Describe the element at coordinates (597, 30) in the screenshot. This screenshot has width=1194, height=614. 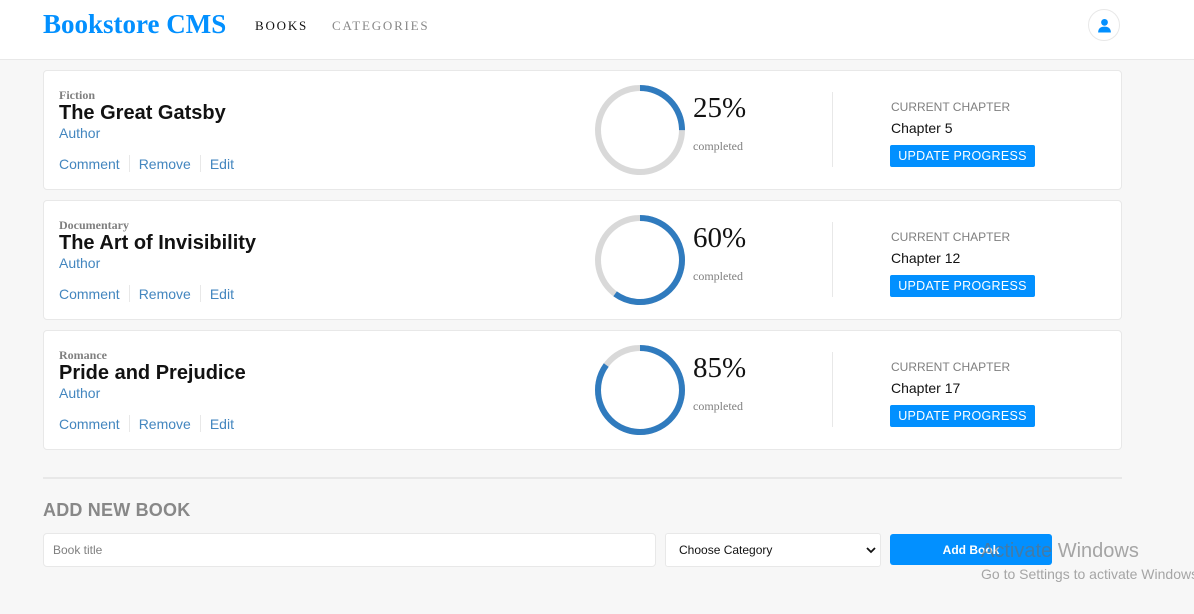
I see `top-navbar: Bookstore CMS BOOKS CATEGORIES` at that location.